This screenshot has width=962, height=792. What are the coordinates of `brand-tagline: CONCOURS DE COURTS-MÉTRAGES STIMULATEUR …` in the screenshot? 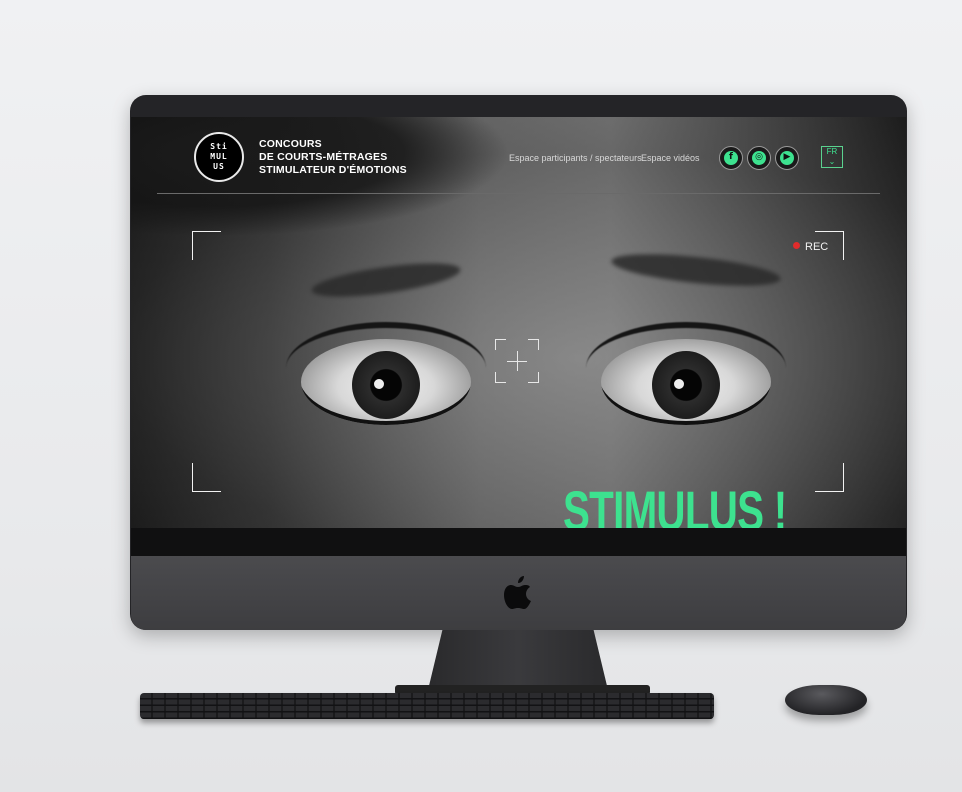 It's located at (333, 157).